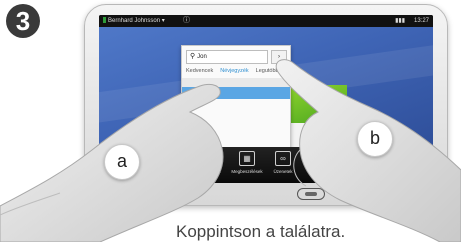 The width and height of the screenshot is (461, 242). What do you see at coordinates (122, 162) in the screenshot?
I see `hand-label-a: a` at bounding box center [122, 162].